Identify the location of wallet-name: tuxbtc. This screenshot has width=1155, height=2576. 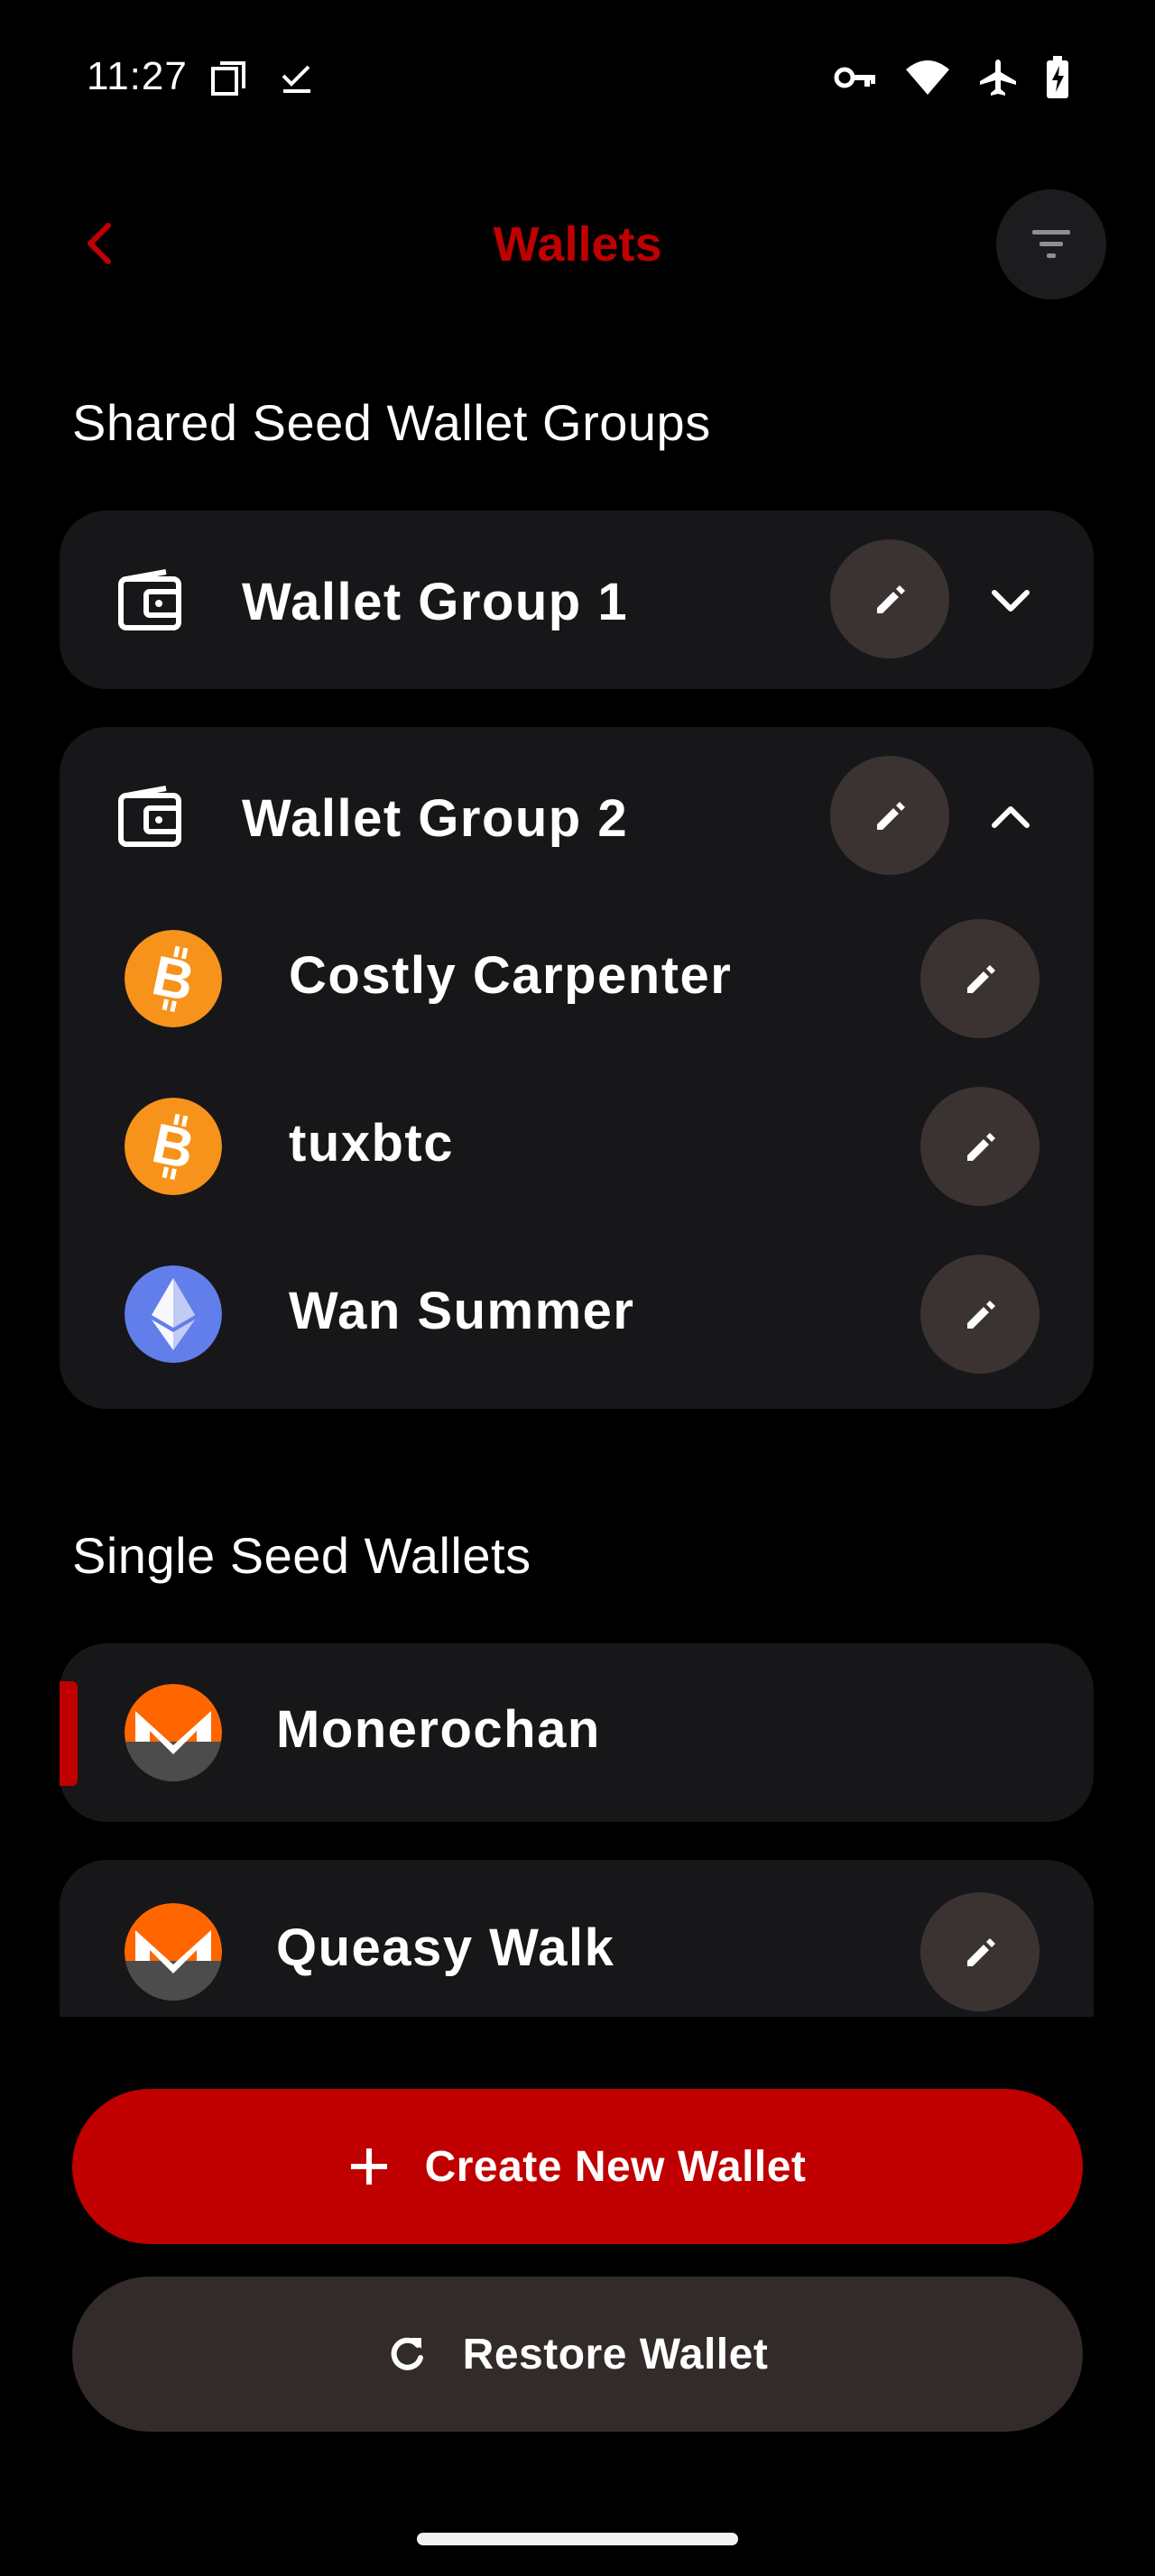
(371, 1143).